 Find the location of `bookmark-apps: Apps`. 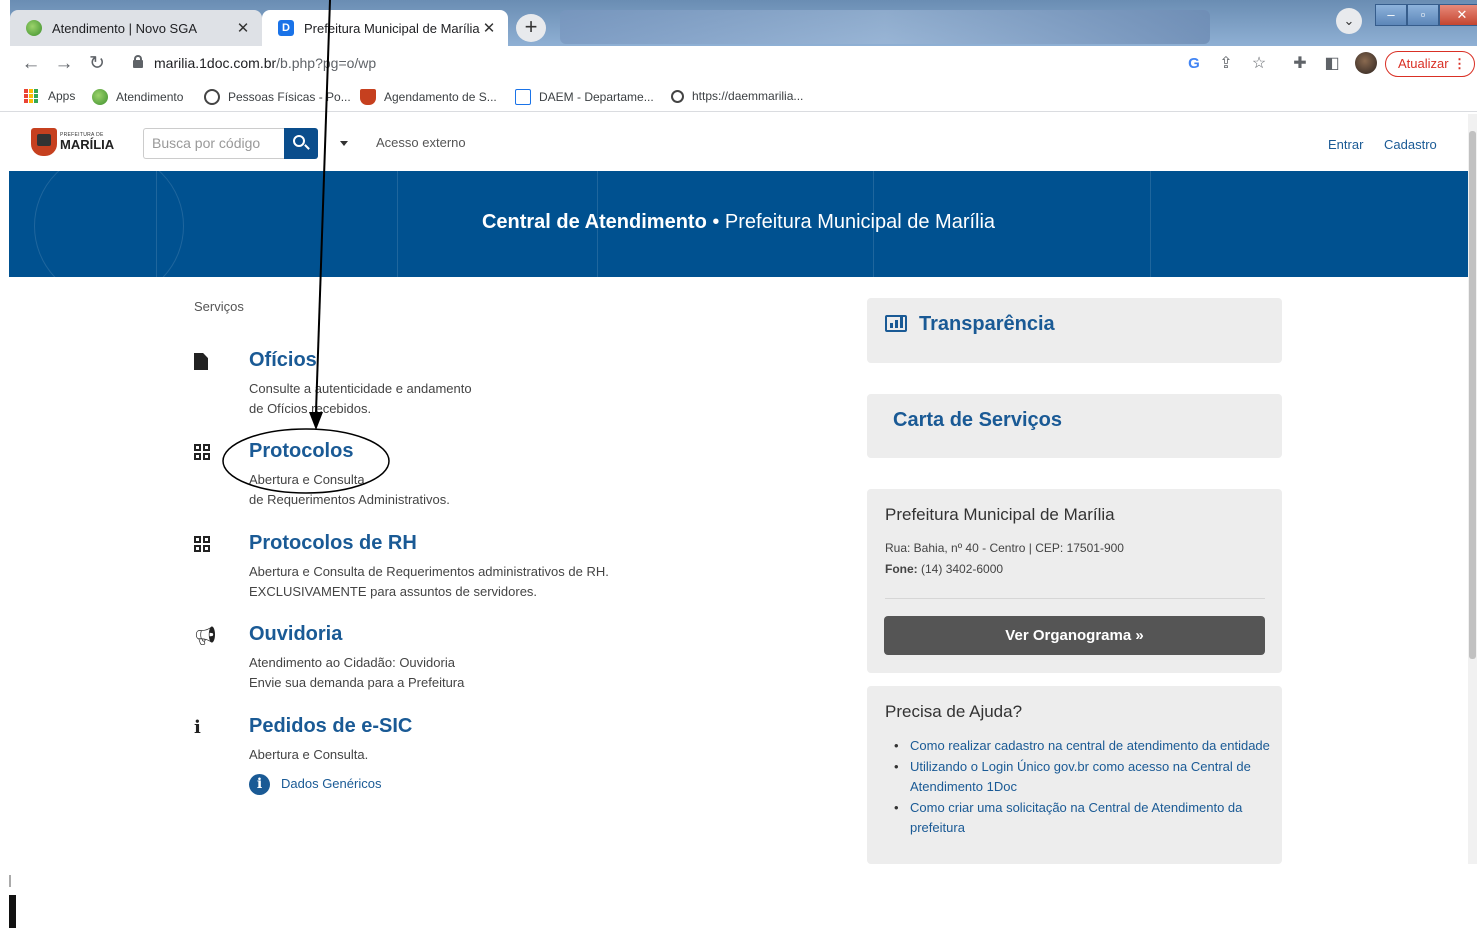

bookmark-apps: Apps is located at coordinates (49, 96).